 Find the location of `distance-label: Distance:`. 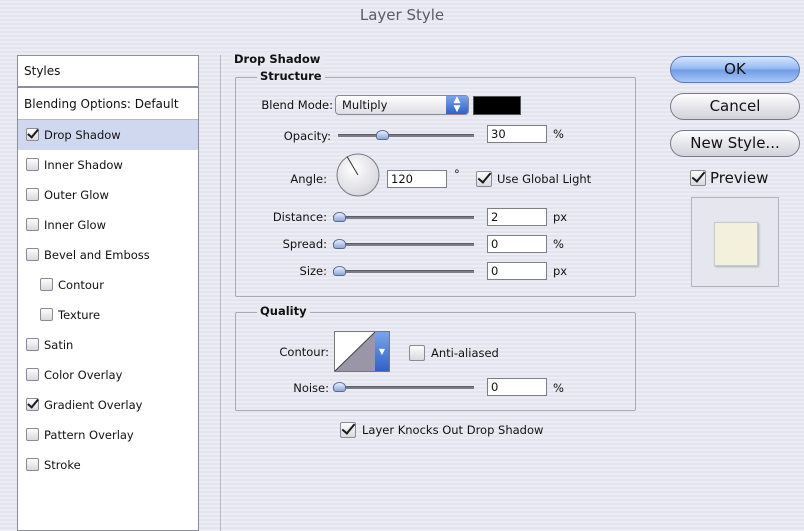

distance-label: Distance: is located at coordinates (299, 217).